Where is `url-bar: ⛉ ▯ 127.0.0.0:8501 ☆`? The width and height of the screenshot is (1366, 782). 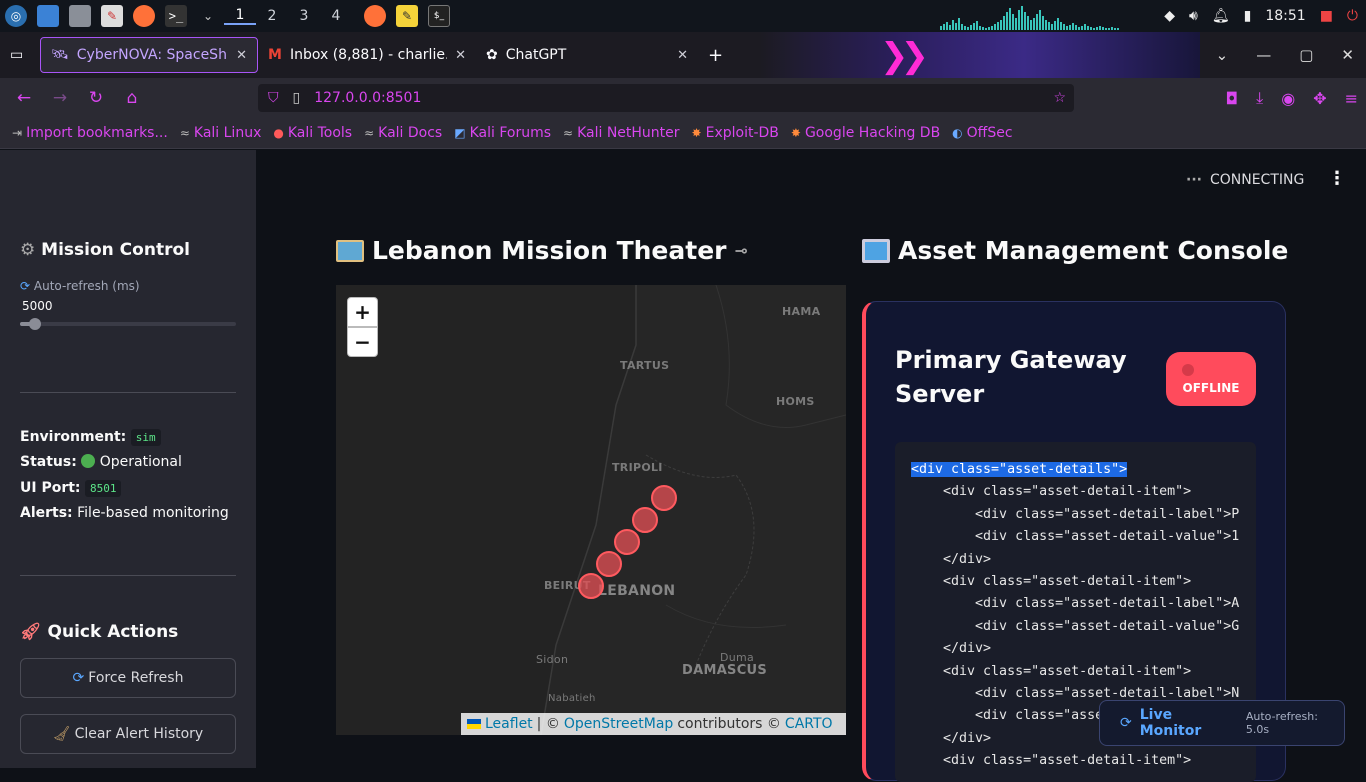
url-bar: ⛉ ▯ 127.0.0.0:8501 ☆ is located at coordinates (666, 98).